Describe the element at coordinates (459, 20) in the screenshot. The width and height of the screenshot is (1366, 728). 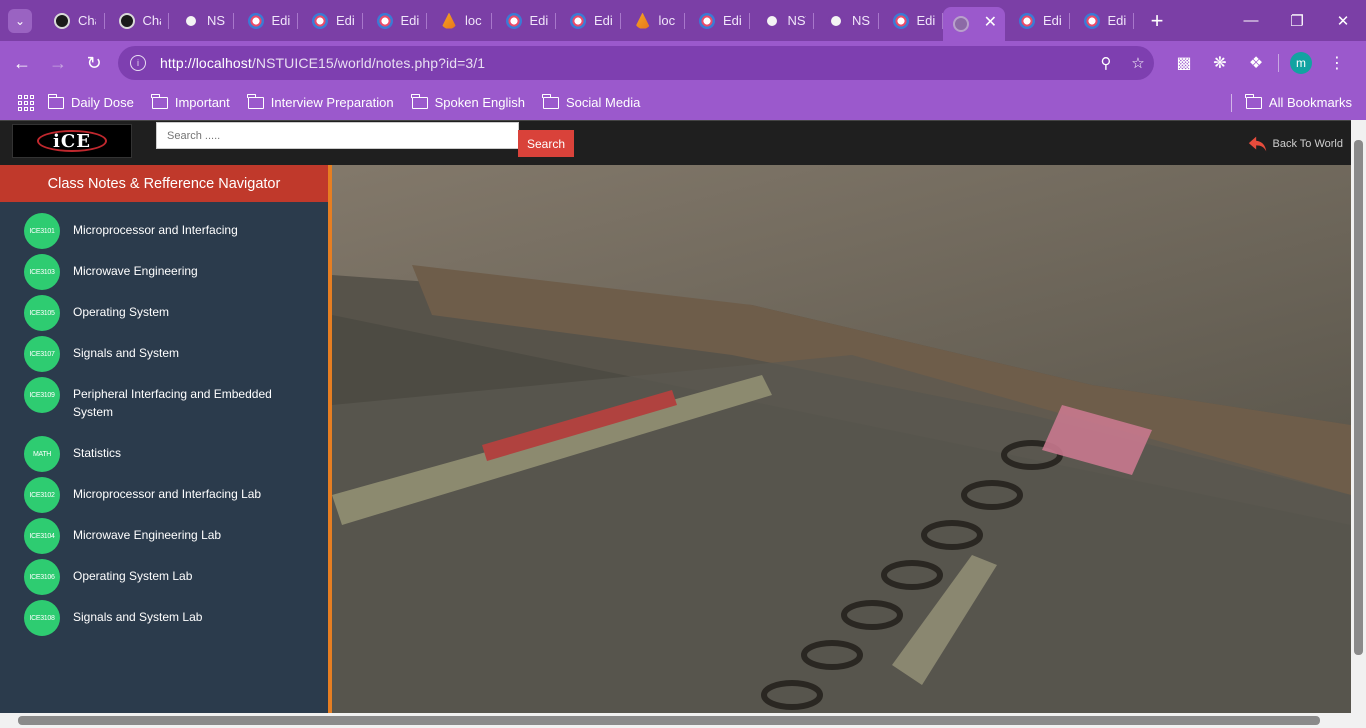
I see `tab-6: loc` at that location.